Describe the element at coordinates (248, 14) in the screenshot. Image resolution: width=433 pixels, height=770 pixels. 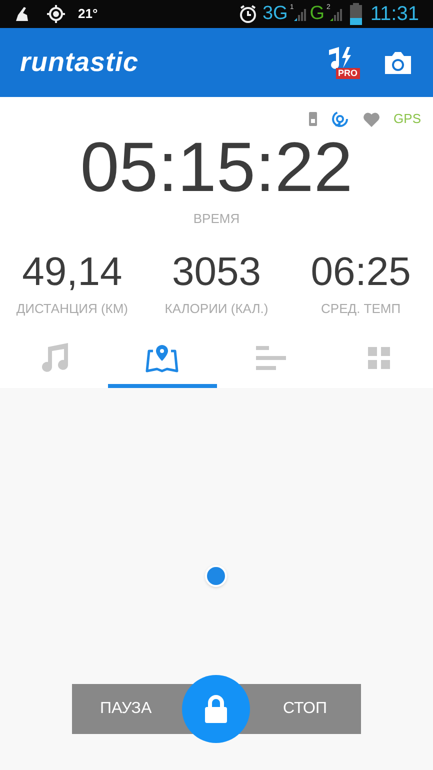
I see `alarm-icon` at that location.